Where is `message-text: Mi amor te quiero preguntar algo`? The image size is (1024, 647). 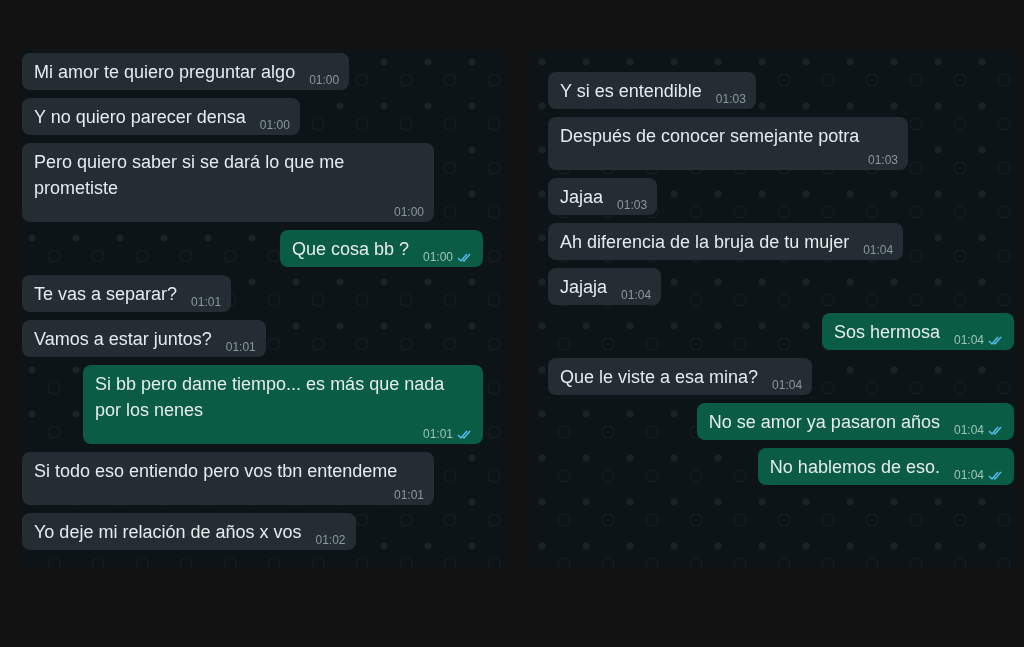
message-text: Mi amor te quiero preguntar algo is located at coordinates (165, 72).